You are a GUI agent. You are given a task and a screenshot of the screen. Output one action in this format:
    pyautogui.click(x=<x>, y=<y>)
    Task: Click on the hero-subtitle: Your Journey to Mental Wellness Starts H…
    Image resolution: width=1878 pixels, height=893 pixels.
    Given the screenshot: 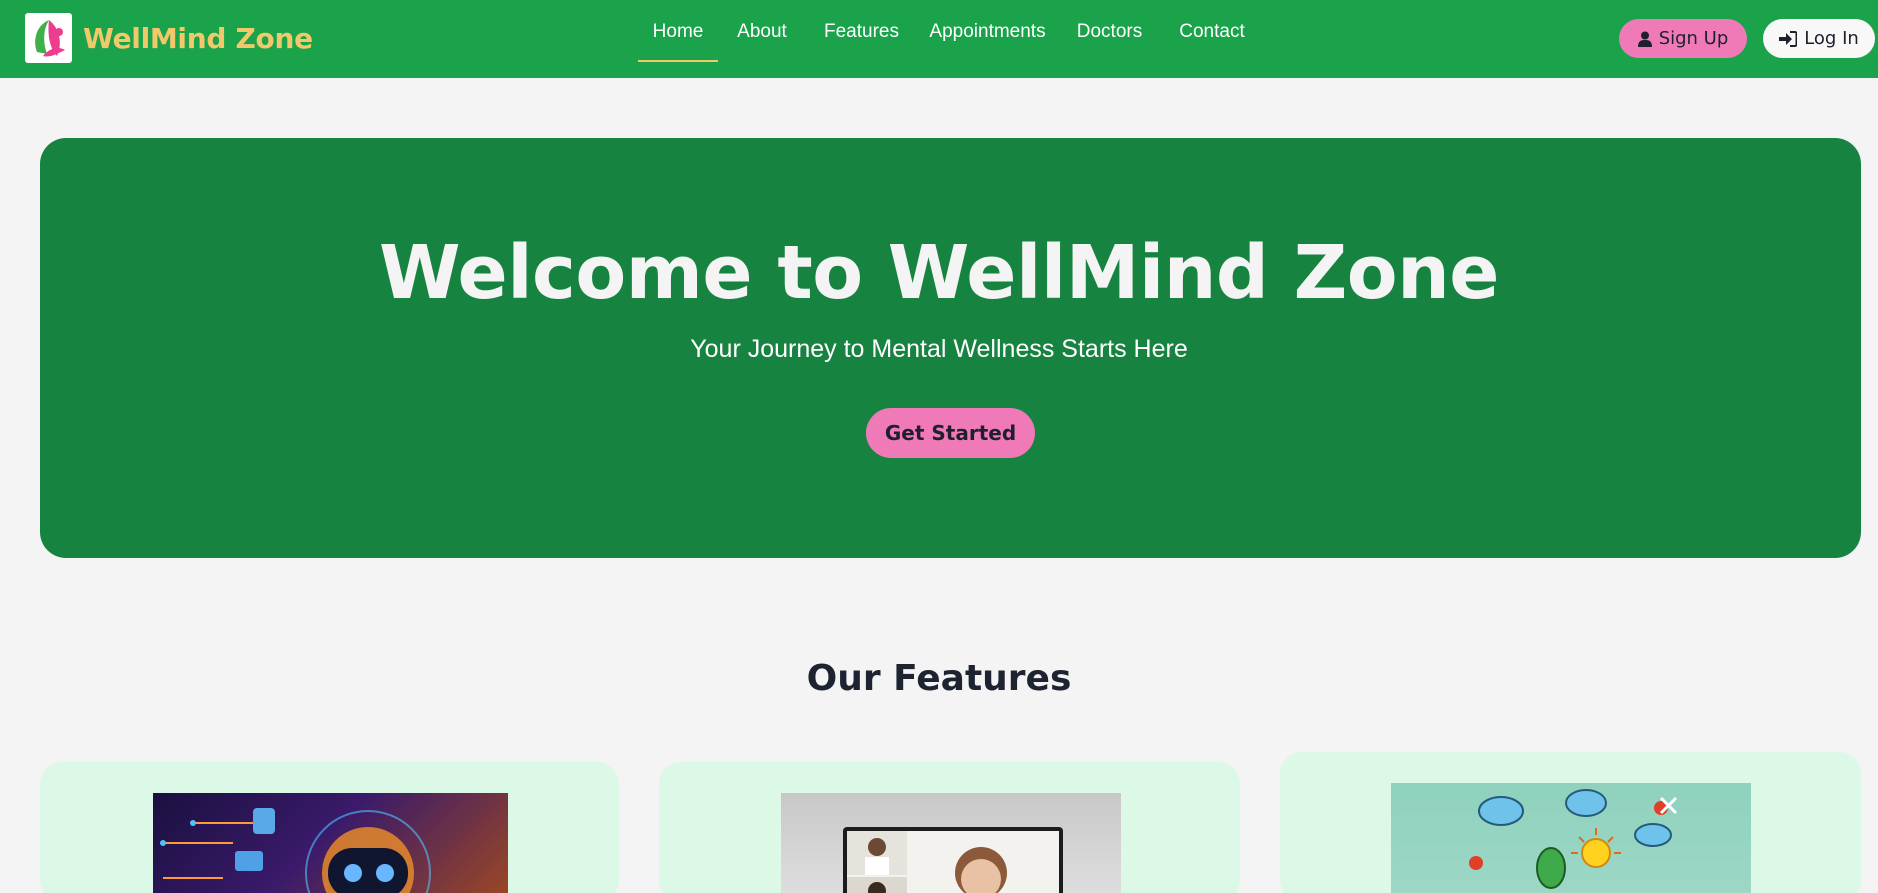 What is the action you would take?
    pyautogui.click(x=939, y=349)
    